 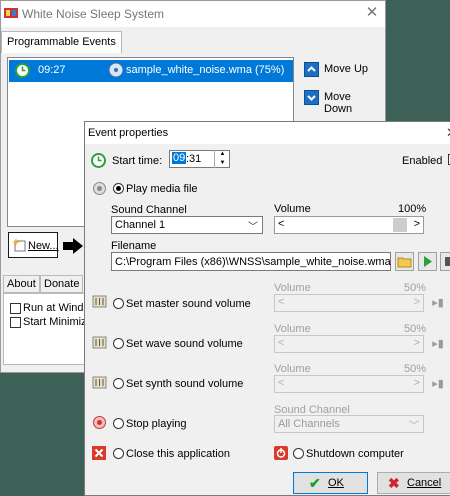 I want to click on power-icon, so click(x=281, y=453).